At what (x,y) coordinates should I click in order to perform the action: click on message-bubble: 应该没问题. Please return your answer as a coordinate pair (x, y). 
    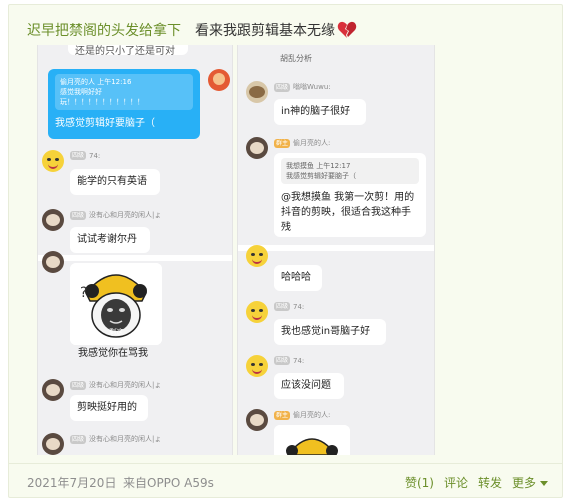
    Looking at the image, I should click on (309, 386).